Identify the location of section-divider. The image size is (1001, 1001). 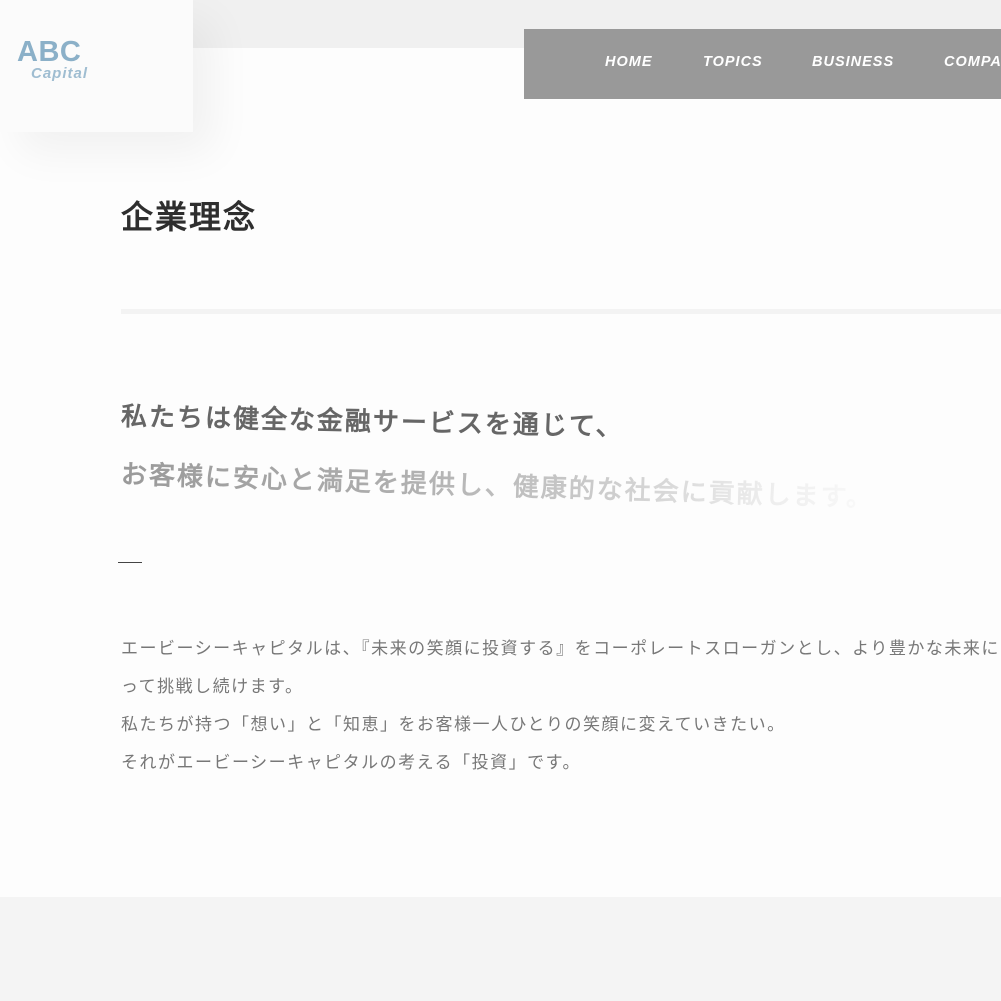
(561, 311).